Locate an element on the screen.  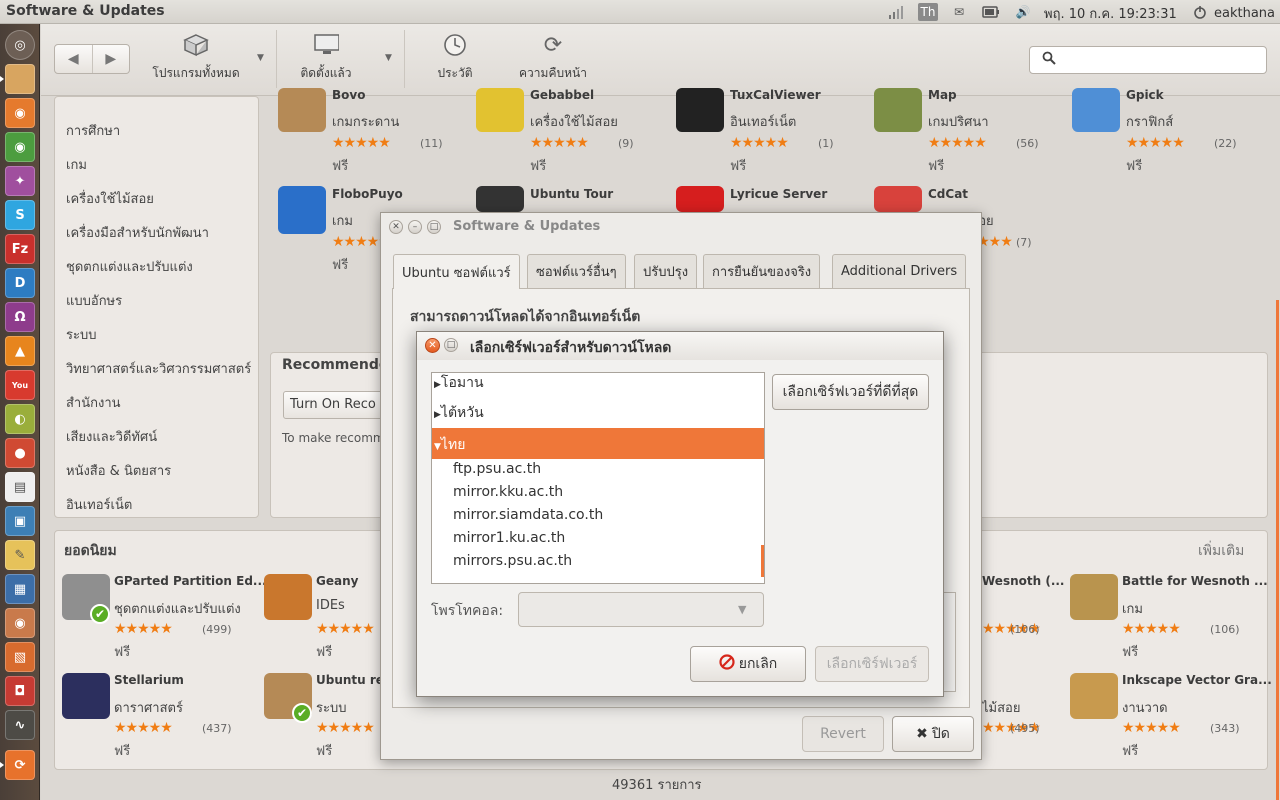
tab-other-software: ซอฟต์แวร์อื่นๆ is located at coordinates (576, 271).